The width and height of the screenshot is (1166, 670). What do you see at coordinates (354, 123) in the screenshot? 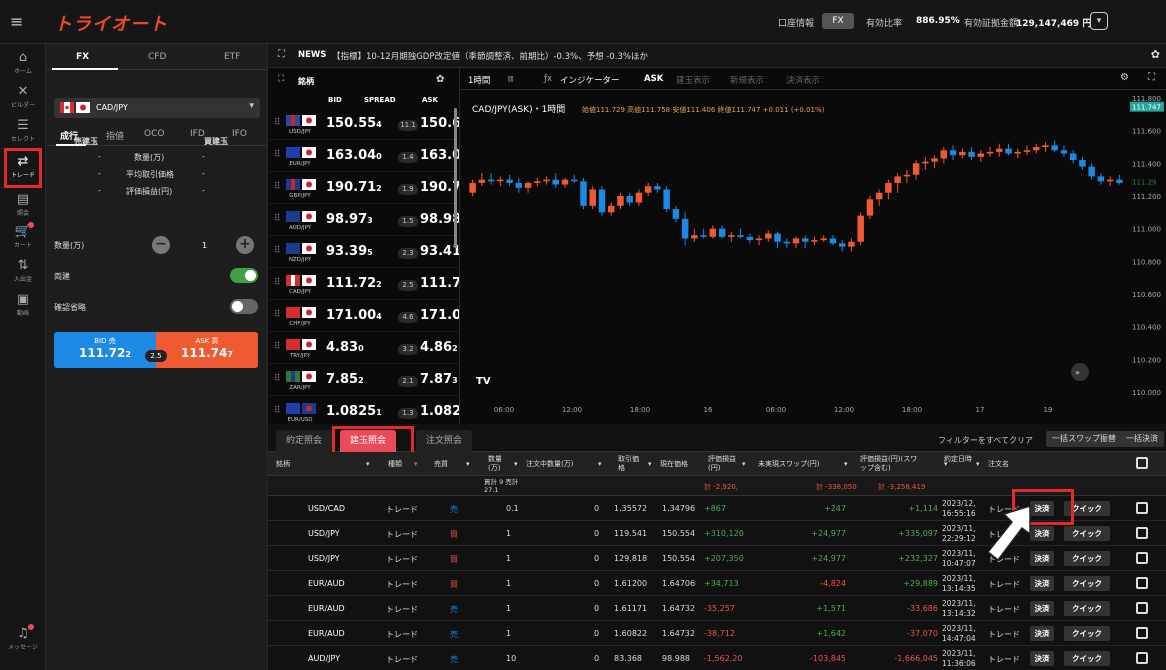
I see `rate-bid: 150.554` at bounding box center [354, 123].